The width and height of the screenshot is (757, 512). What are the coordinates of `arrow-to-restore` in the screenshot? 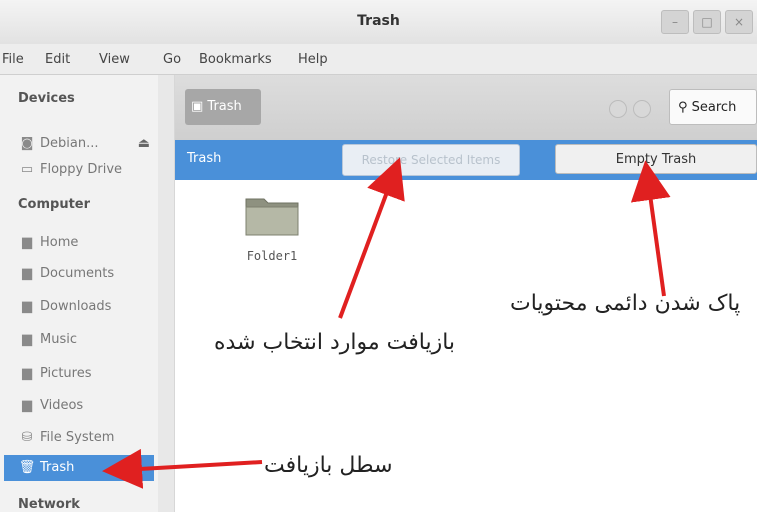 It's located at (371, 238).